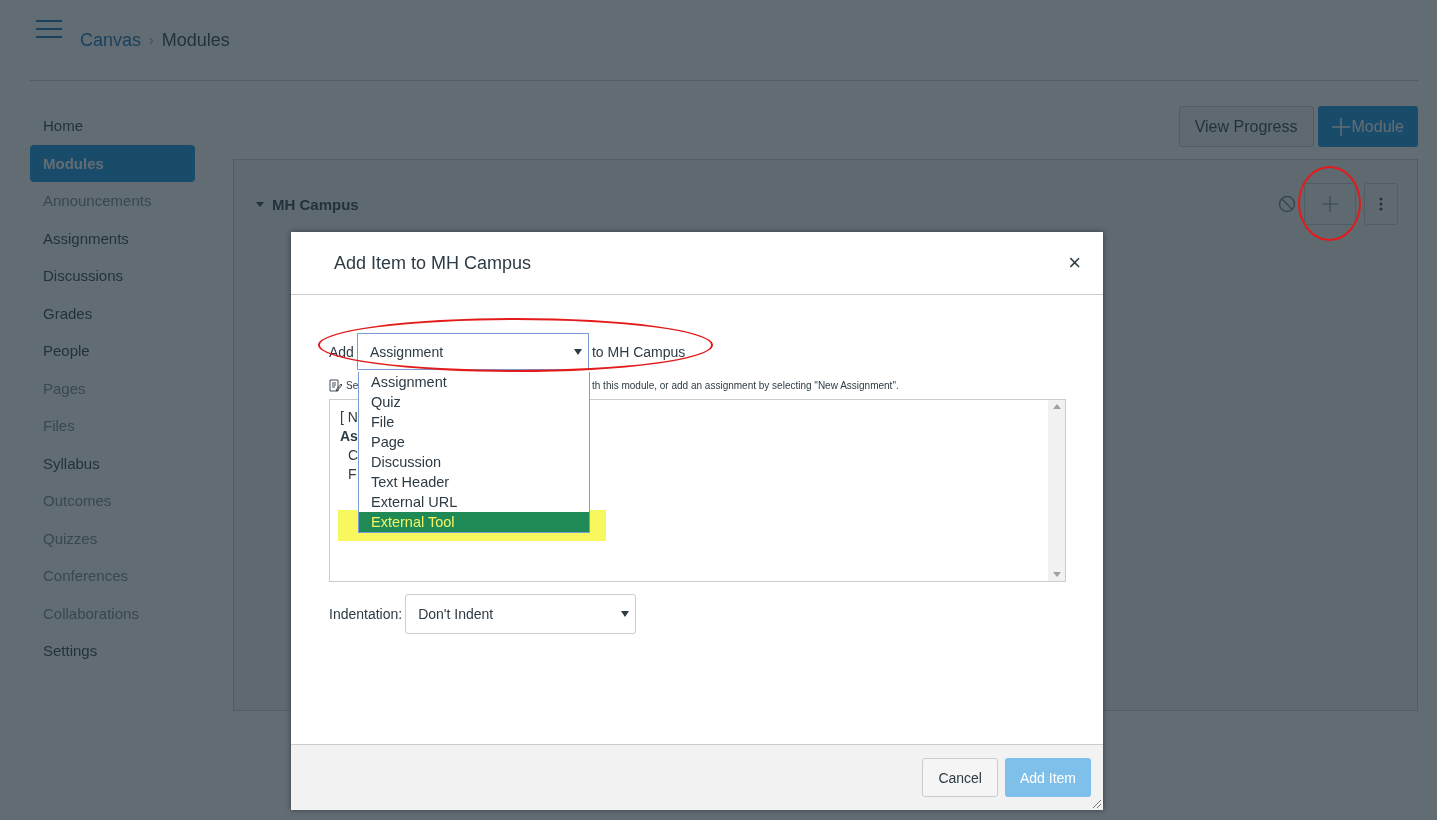  What do you see at coordinates (316, 204) in the screenshot?
I see `module-title: MH Campus` at bounding box center [316, 204].